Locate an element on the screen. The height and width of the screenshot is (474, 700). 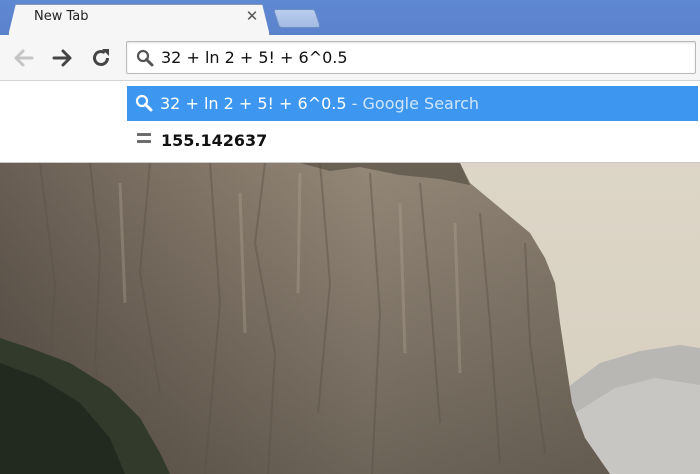
reload-icon is located at coordinates (101, 57).